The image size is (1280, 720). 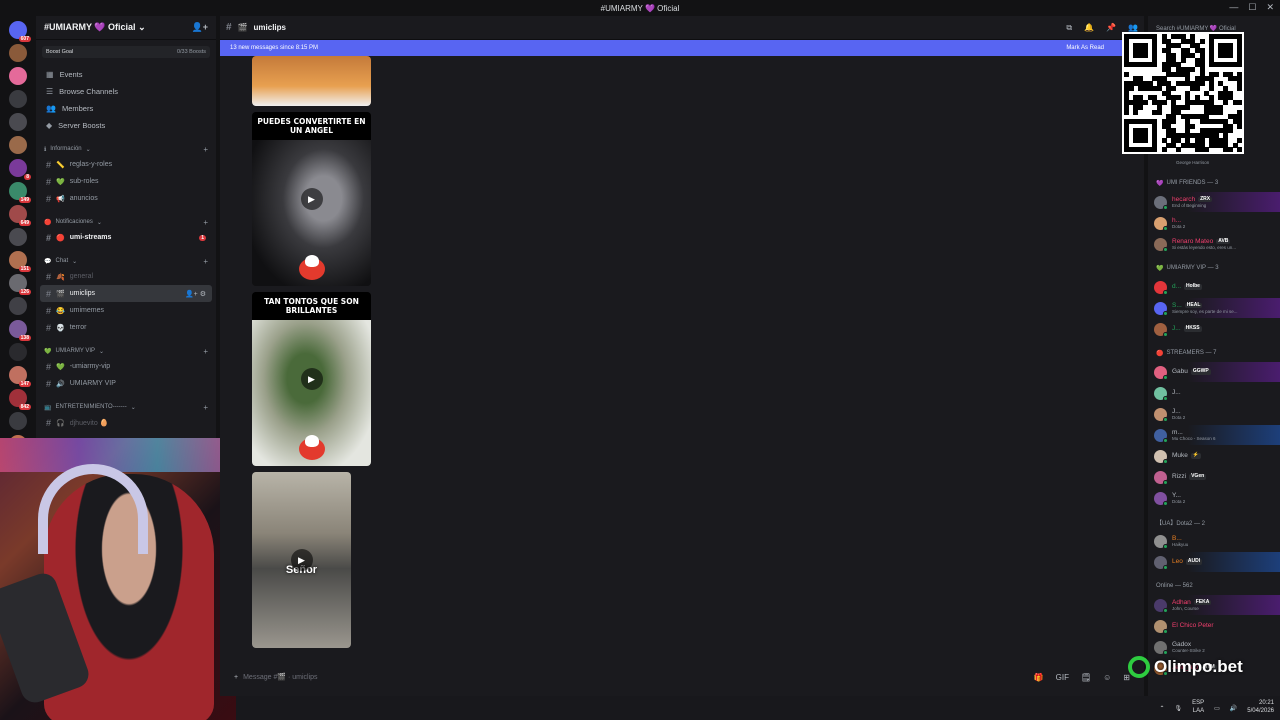 I want to click on server-icon: 8, so click(x=20, y=169).